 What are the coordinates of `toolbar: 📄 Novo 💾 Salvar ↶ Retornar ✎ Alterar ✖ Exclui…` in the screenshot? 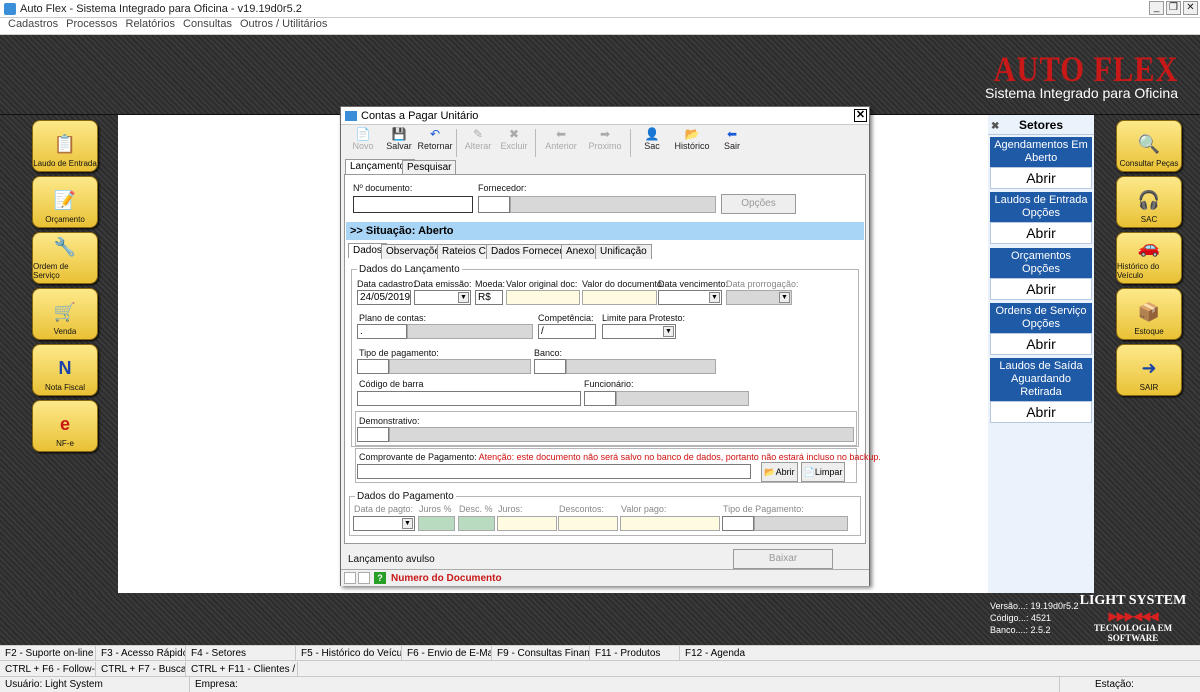 It's located at (547, 143).